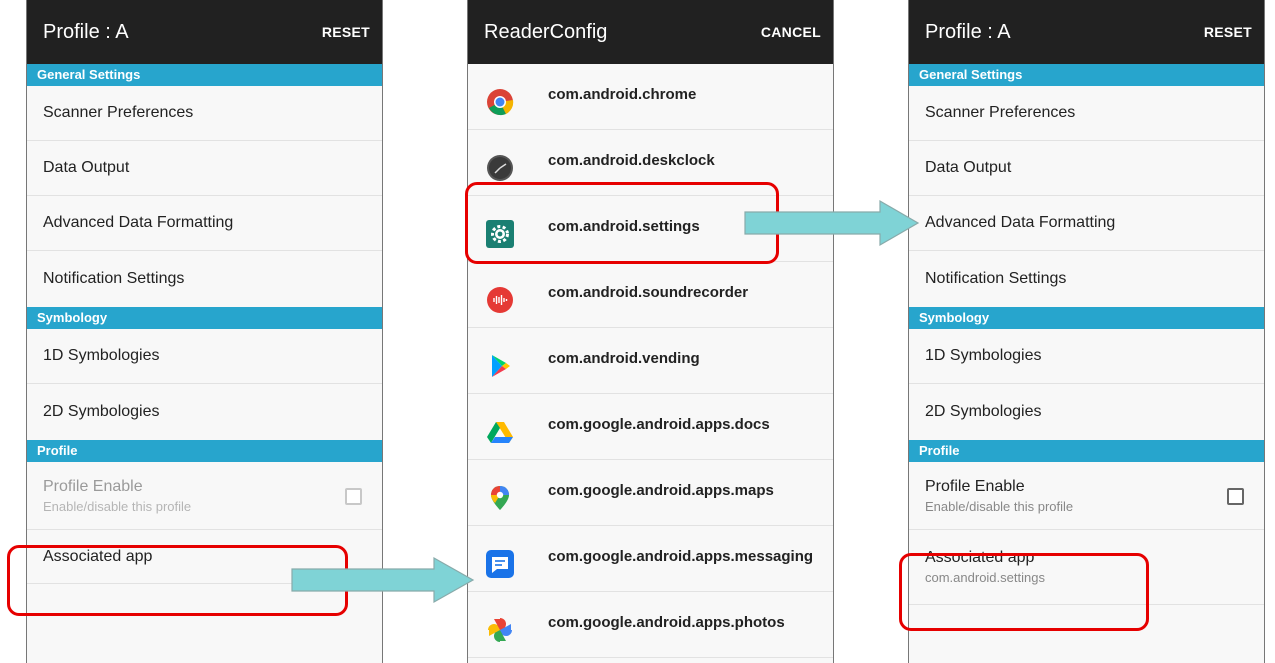  What do you see at coordinates (500, 300) in the screenshot?
I see `sound-recorder-icon` at bounding box center [500, 300].